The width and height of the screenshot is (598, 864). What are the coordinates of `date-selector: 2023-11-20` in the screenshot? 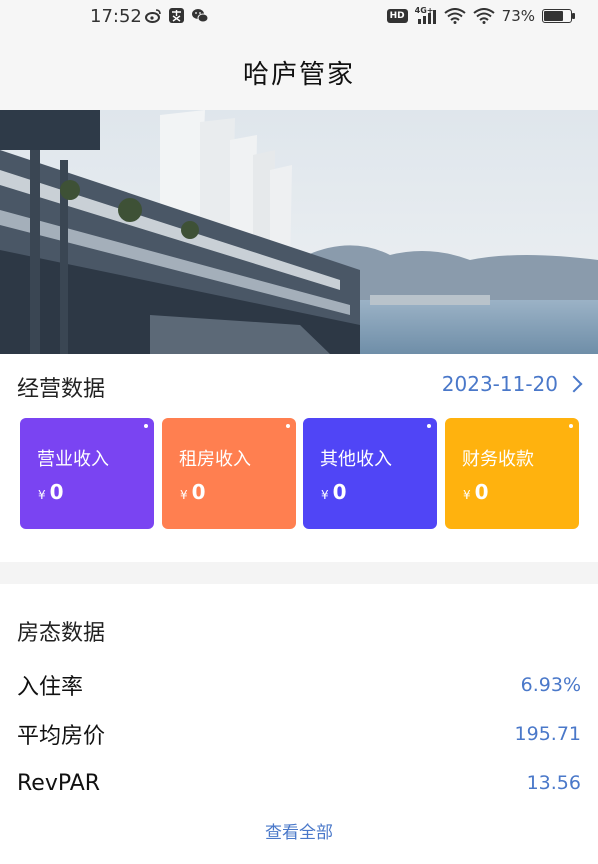 It's located at (513, 384).